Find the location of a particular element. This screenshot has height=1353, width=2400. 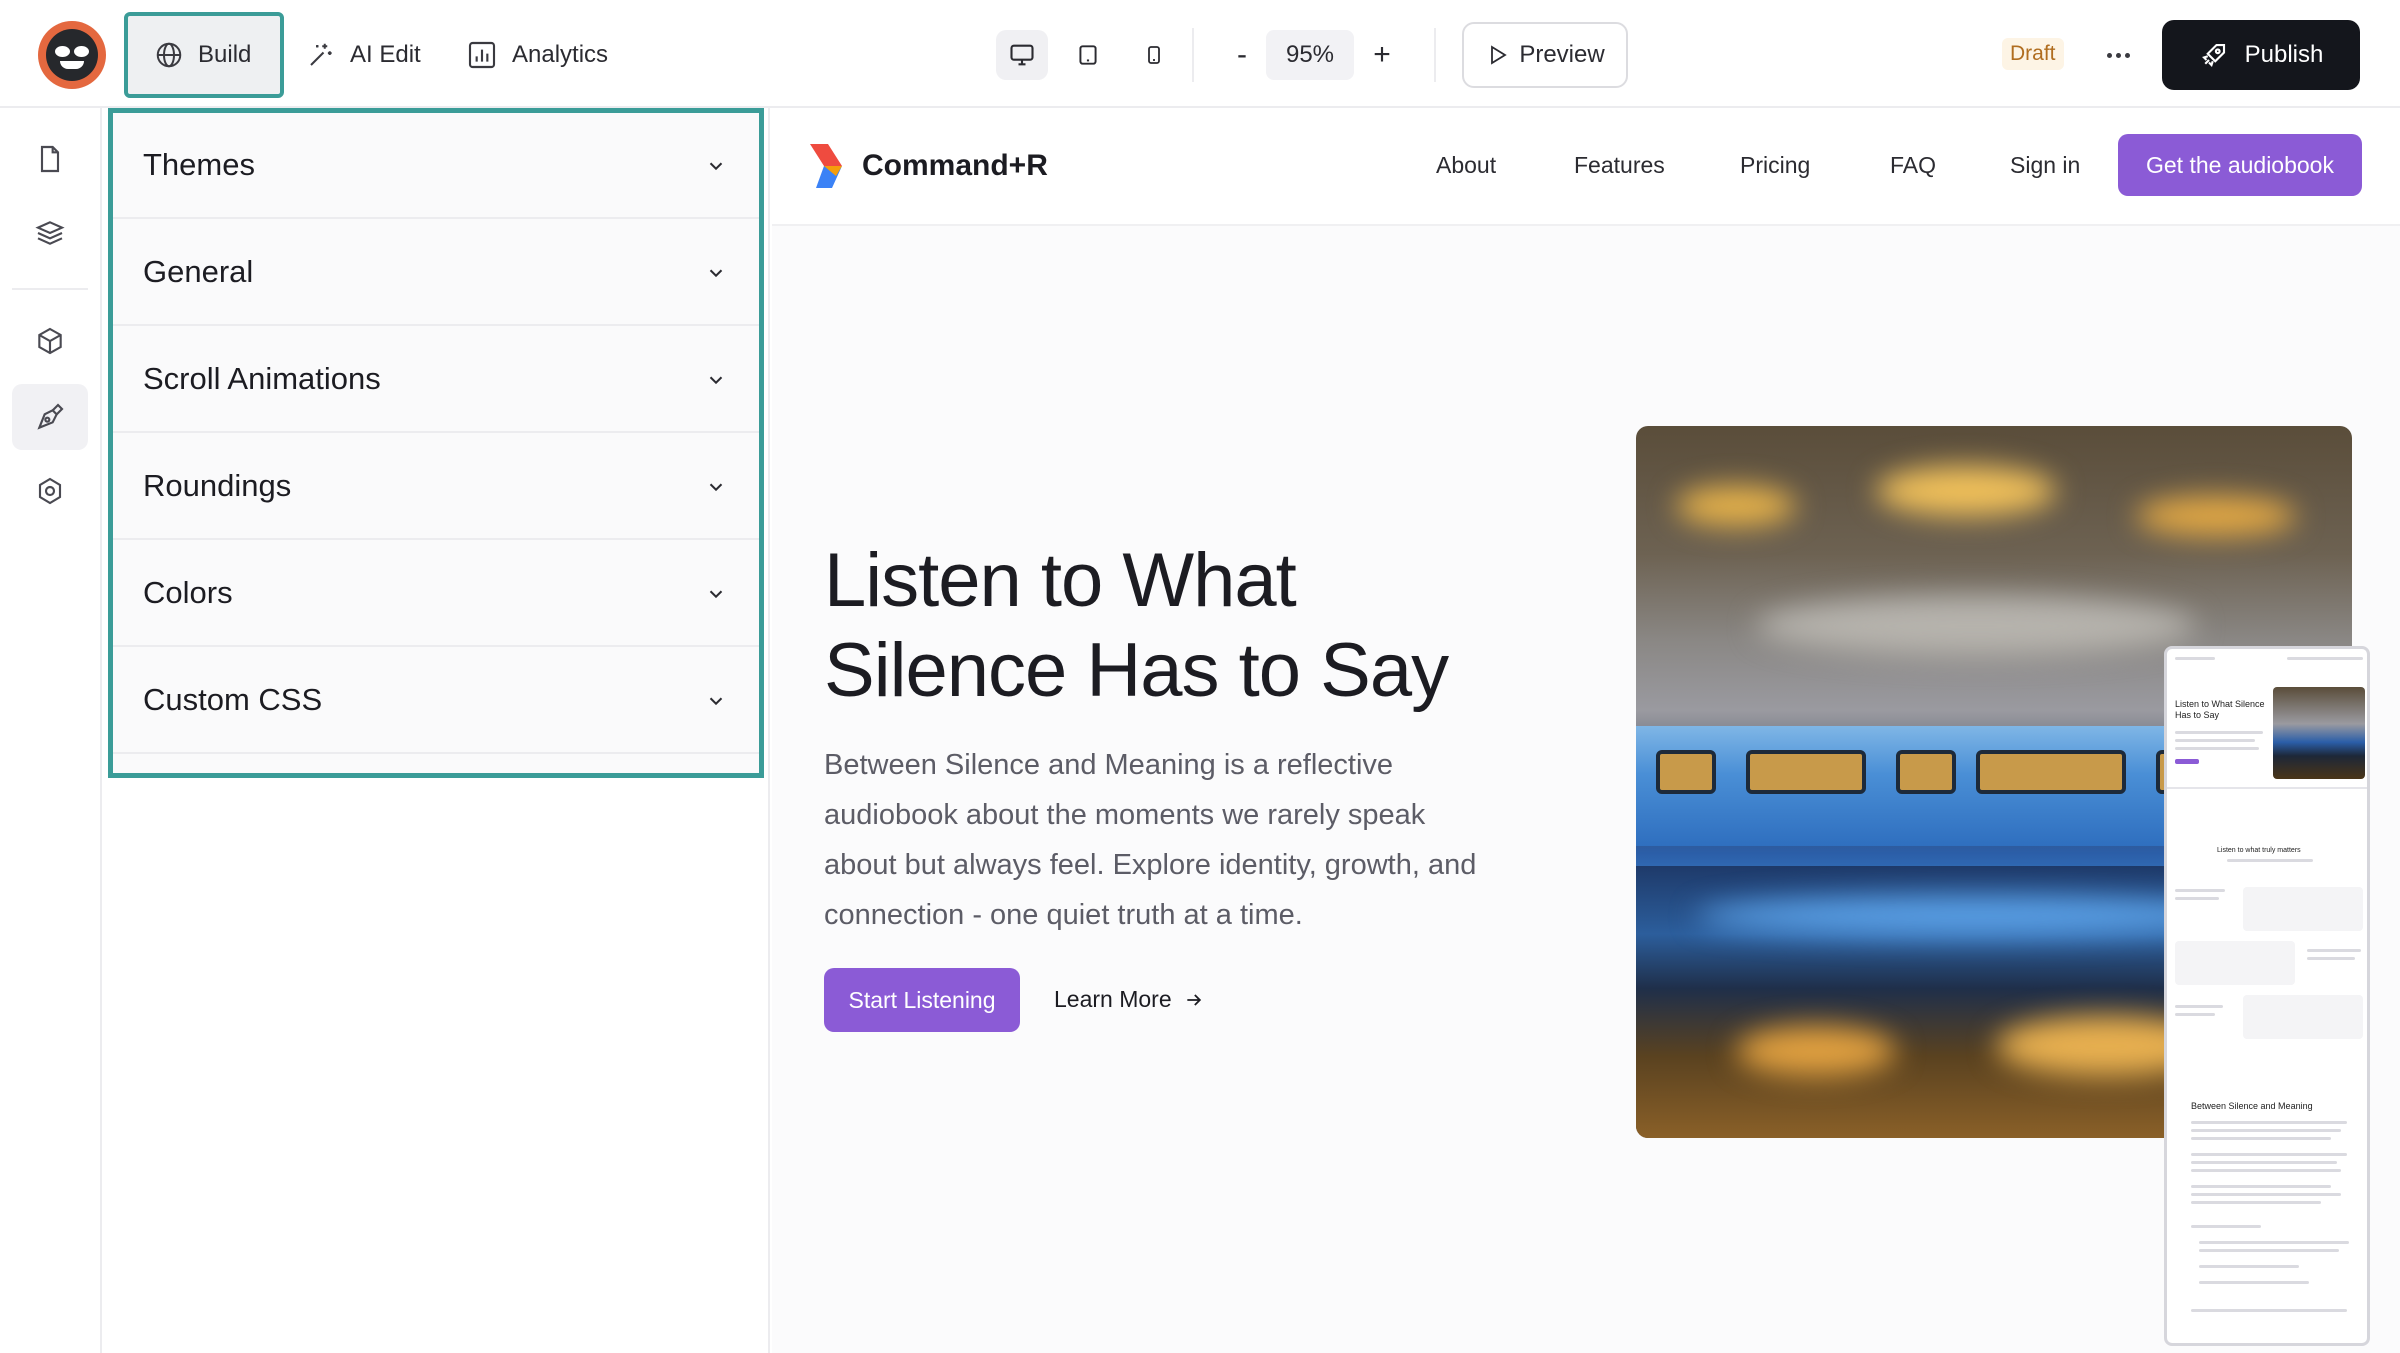

logo-mouth is located at coordinates (72, 65).